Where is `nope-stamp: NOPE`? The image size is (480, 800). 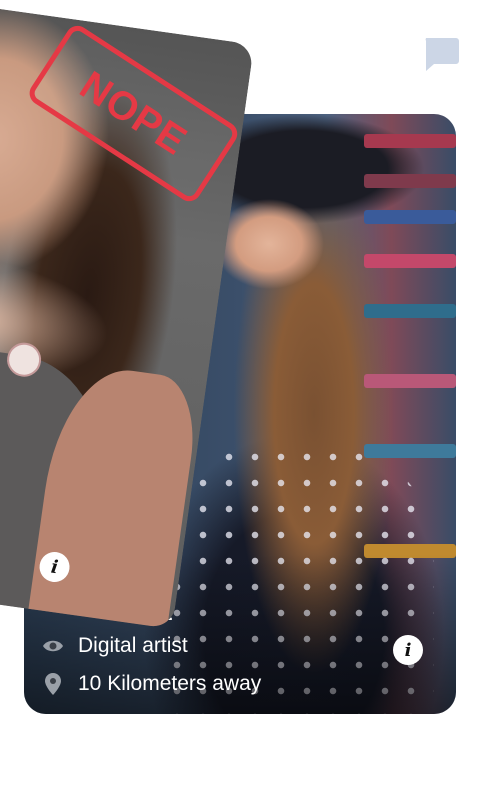 nope-stamp: NOPE is located at coordinates (133, 113).